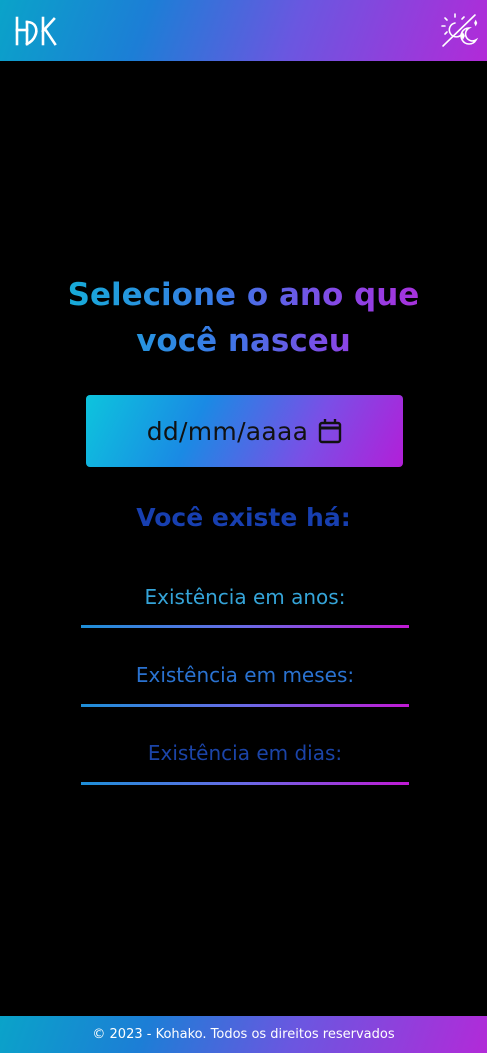  What do you see at coordinates (36, 31) in the screenshot?
I see `logo-icon` at bounding box center [36, 31].